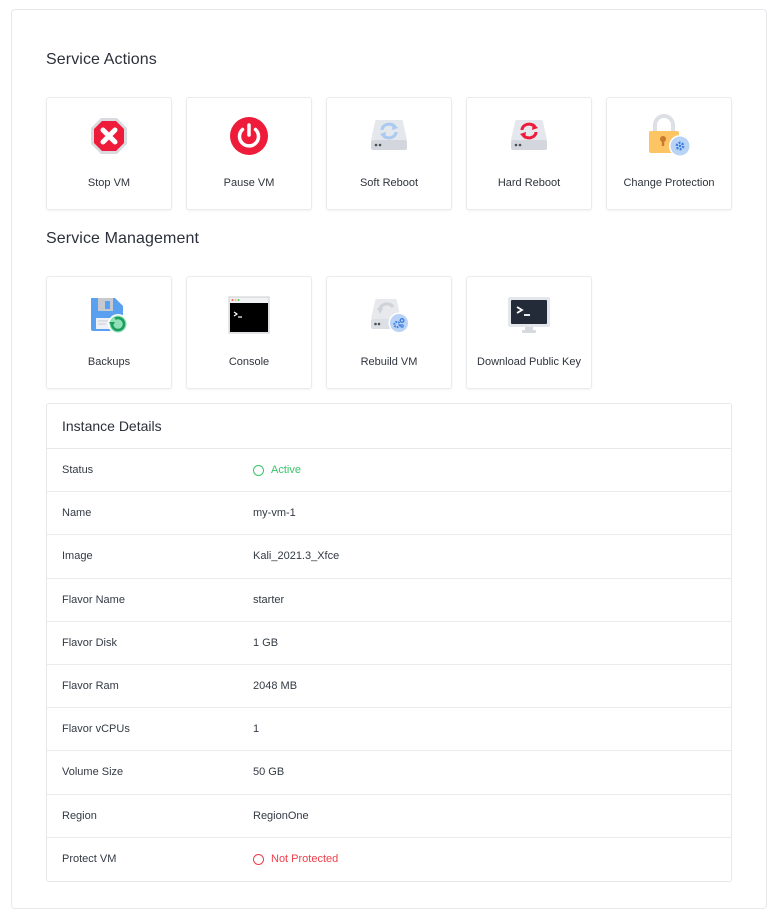 Image resolution: width=776 pixels, height=909 pixels. What do you see at coordinates (266, 642) in the screenshot?
I see `detail-value: 1 GB` at bounding box center [266, 642].